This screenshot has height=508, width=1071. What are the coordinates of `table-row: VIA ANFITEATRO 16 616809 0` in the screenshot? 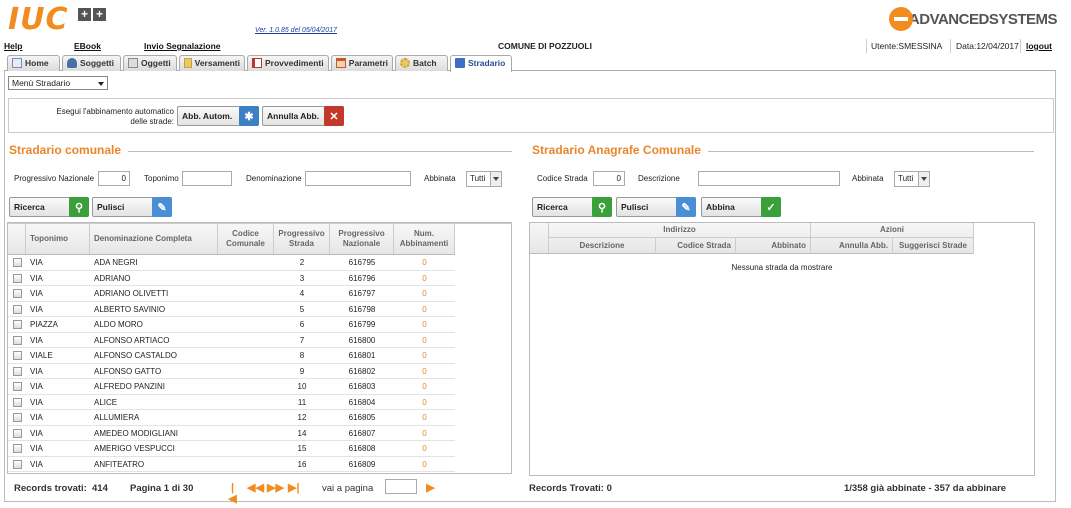 It's located at (231, 464).